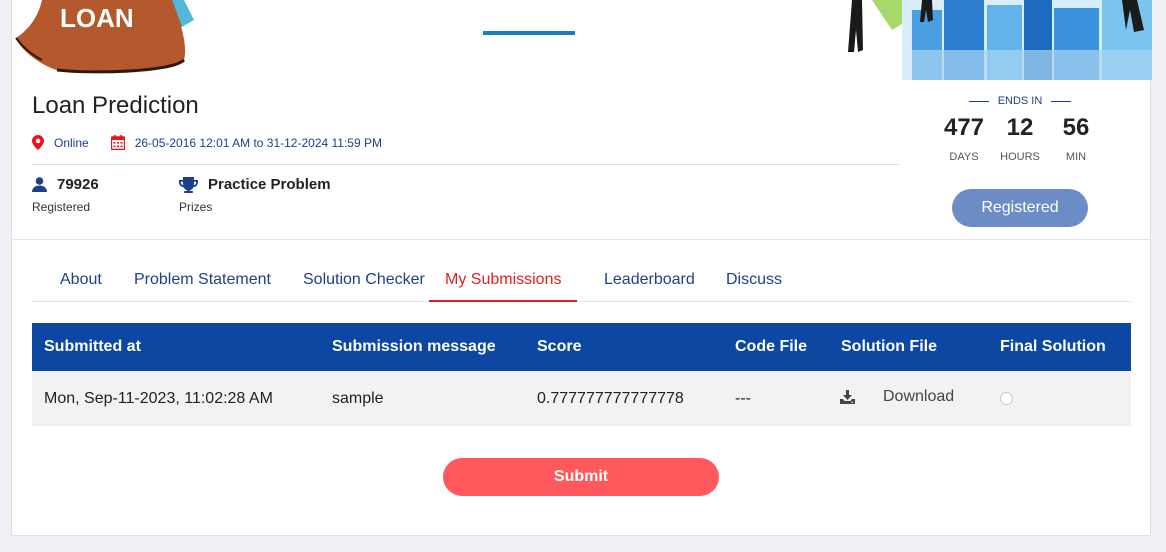 This screenshot has width=1166, height=552. What do you see at coordinates (1020, 208) in the screenshot?
I see `registered-button: Registered` at bounding box center [1020, 208].